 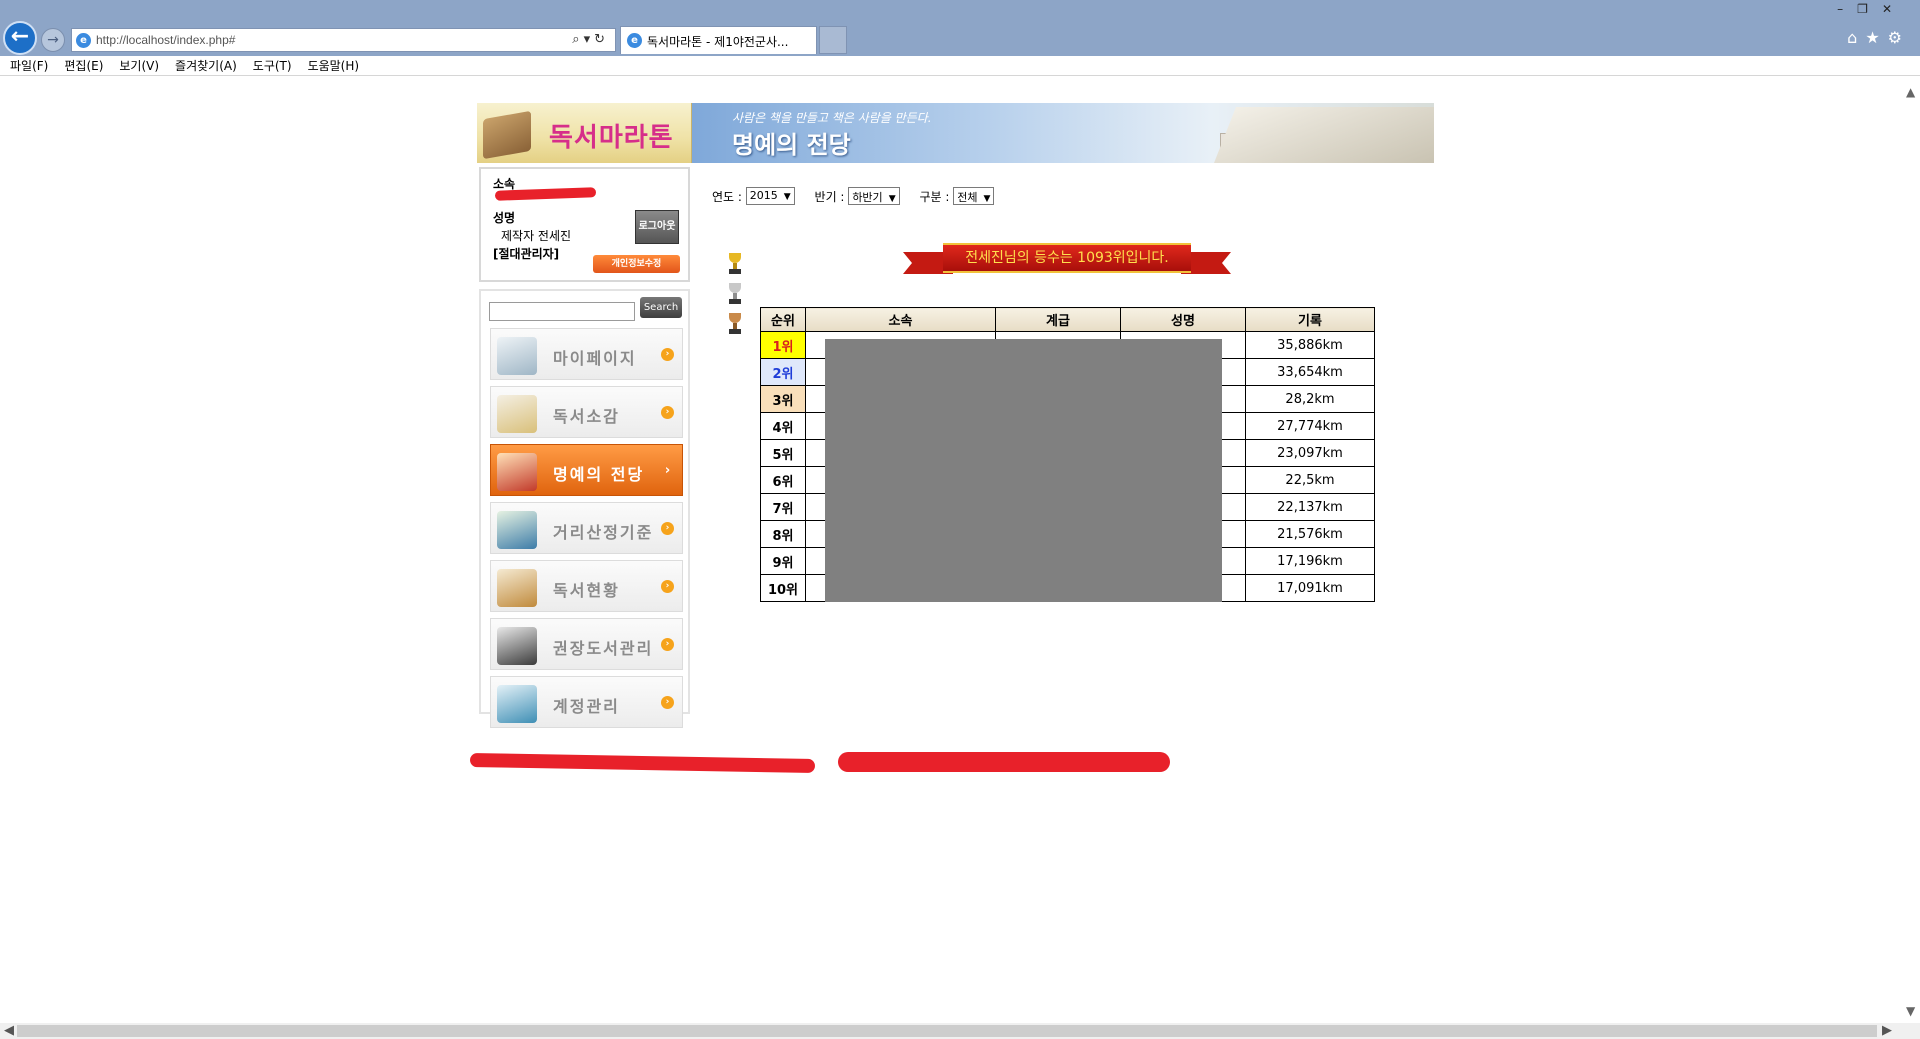 What do you see at coordinates (783, 372) in the screenshot?
I see `rank-cell: 2위` at bounding box center [783, 372].